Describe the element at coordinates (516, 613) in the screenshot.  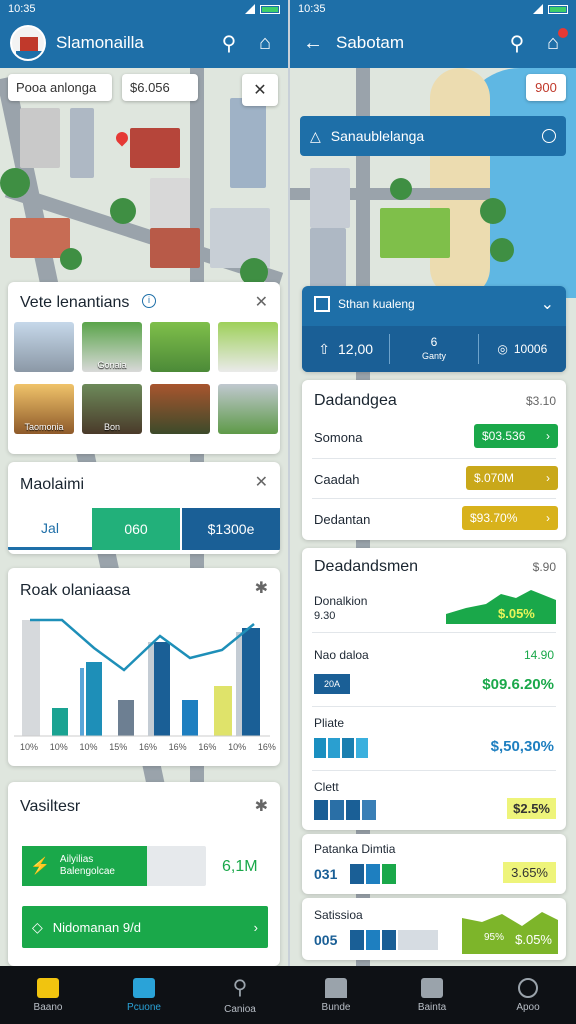
I see `detail-row-value: $.05%` at that location.